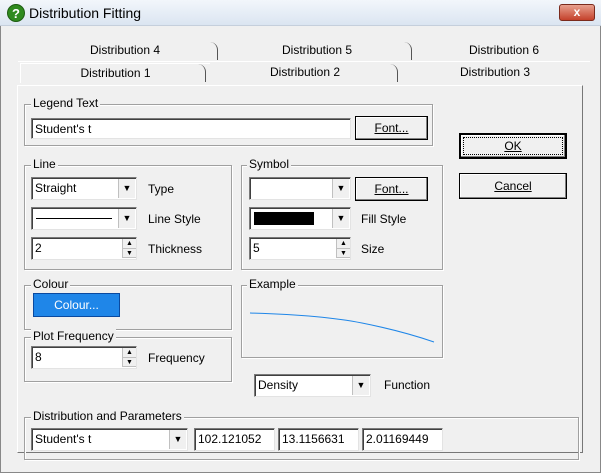  I want to click on example-group-label: Example, so click(272, 284).